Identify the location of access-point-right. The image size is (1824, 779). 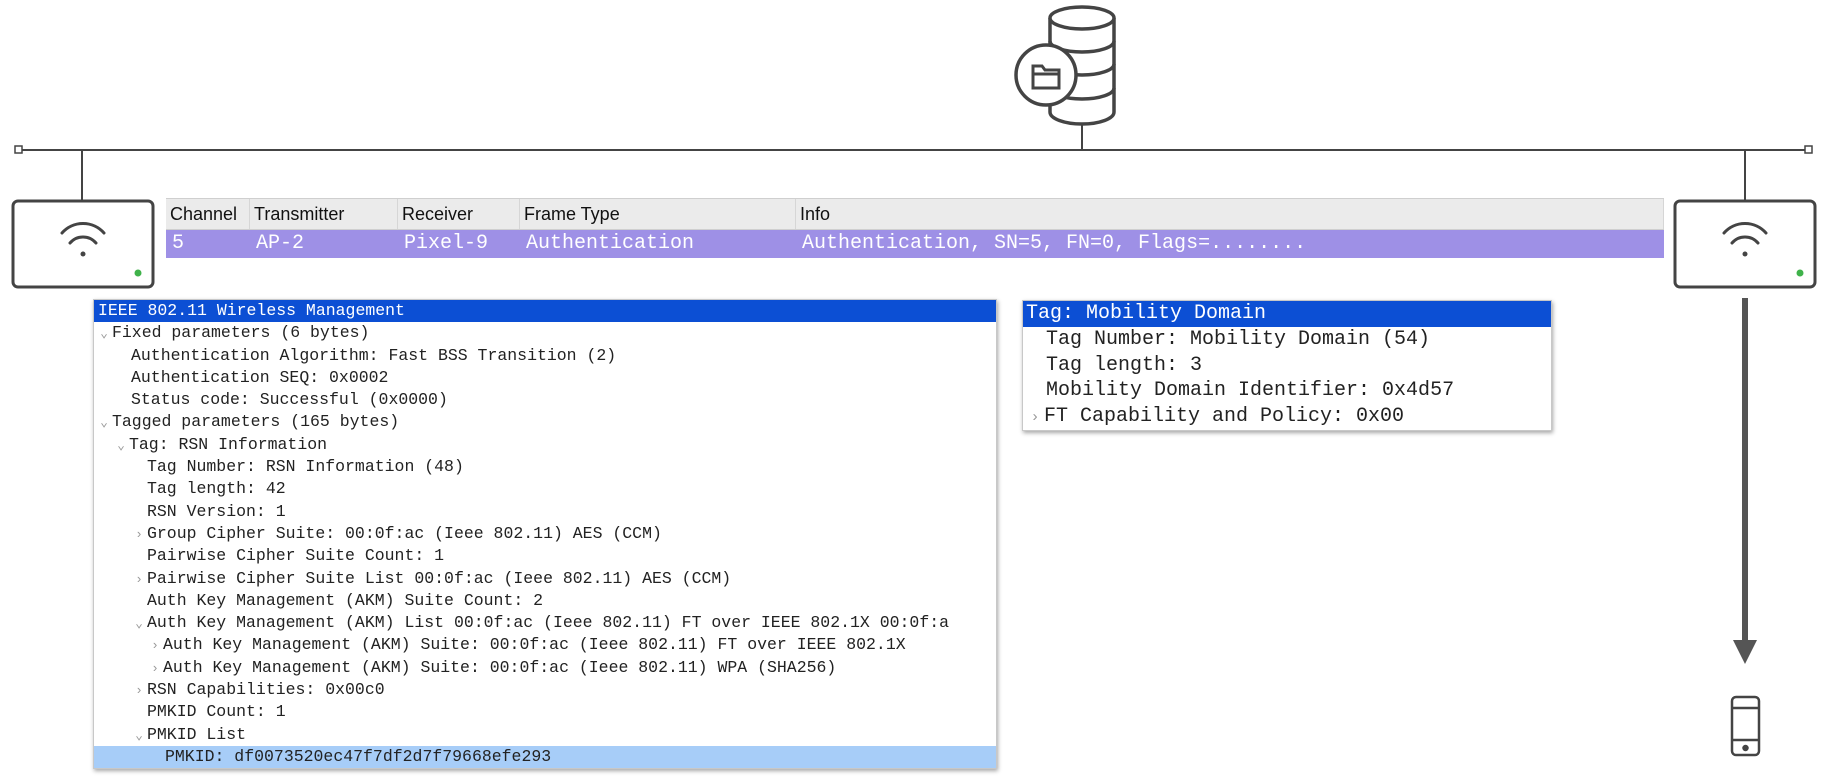
(1745, 244).